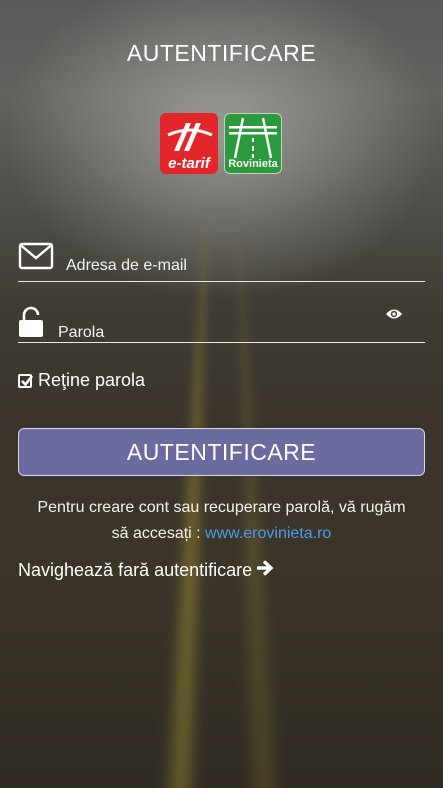 The image size is (443, 788). What do you see at coordinates (221, 53) in the screenshot?
I see `page-title: AUTENTIFICARE` at bounding box center [221, 53].